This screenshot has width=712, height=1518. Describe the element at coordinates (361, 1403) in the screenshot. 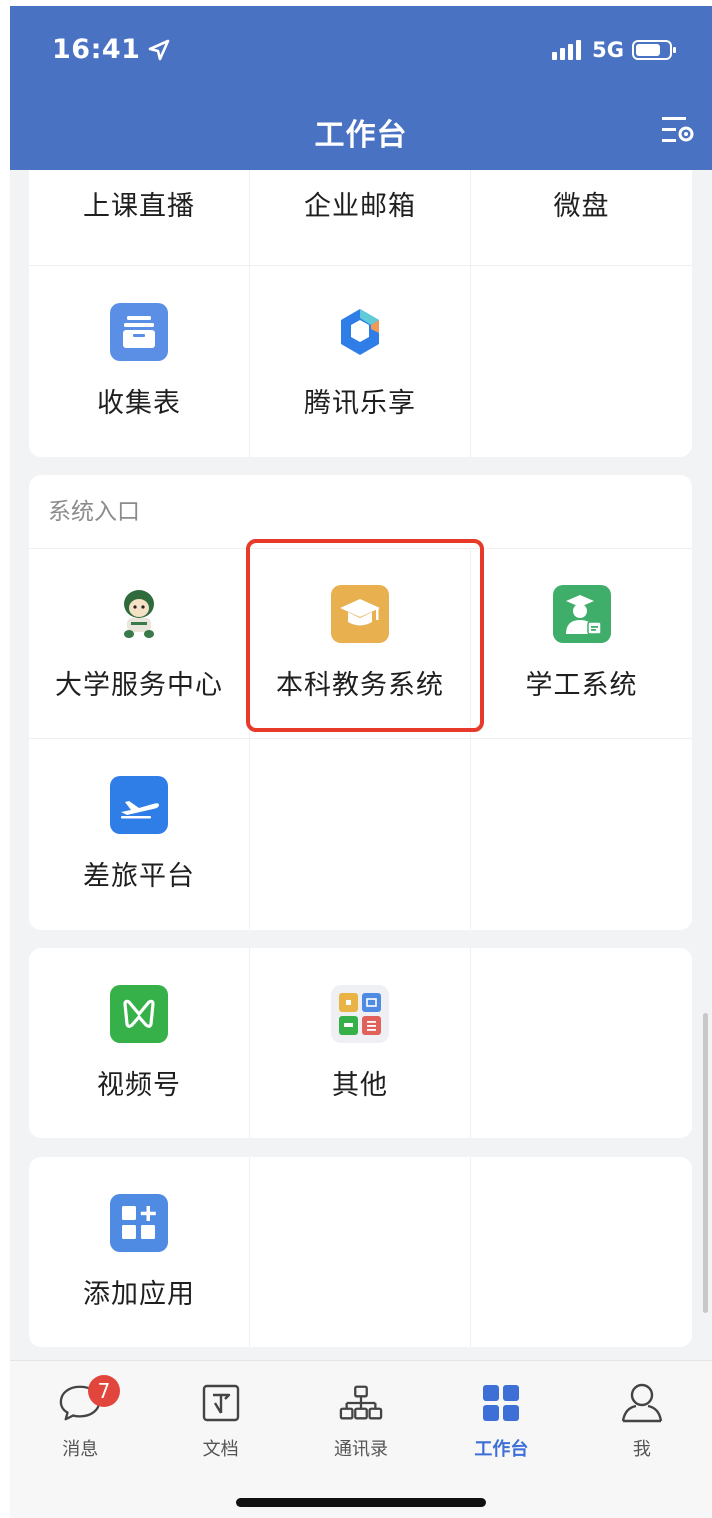

I see `org-chart-icon` at that location.